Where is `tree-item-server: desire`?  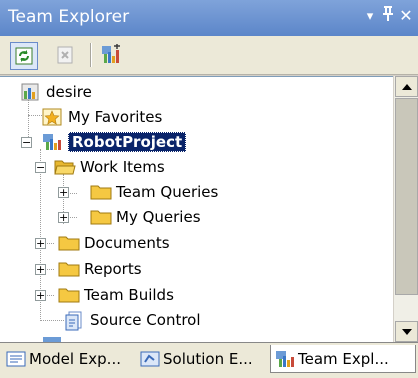 tree-item-server: desire is located at coordinates (56, 92).